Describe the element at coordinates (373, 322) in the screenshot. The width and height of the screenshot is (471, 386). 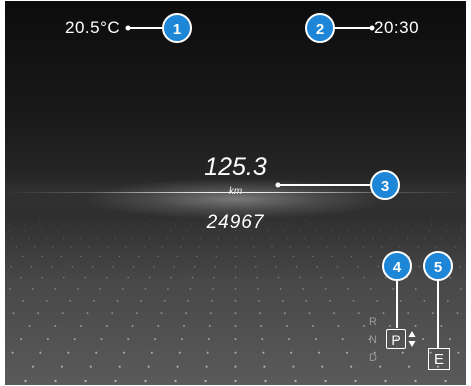
I see `gear-r: R` at that location.